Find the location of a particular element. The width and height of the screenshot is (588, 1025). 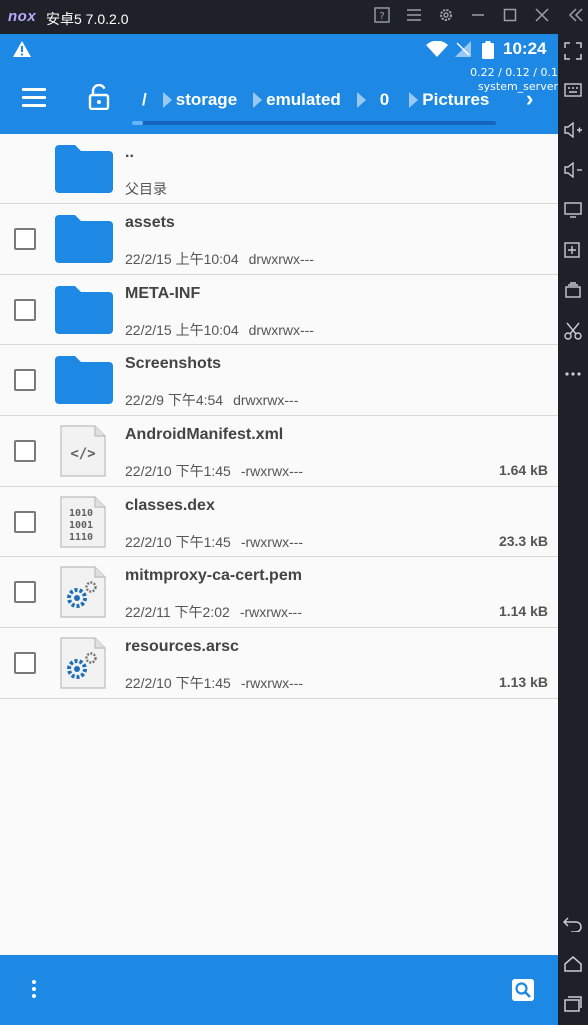

menu-lines-icon is located at coordinates (414, 17).